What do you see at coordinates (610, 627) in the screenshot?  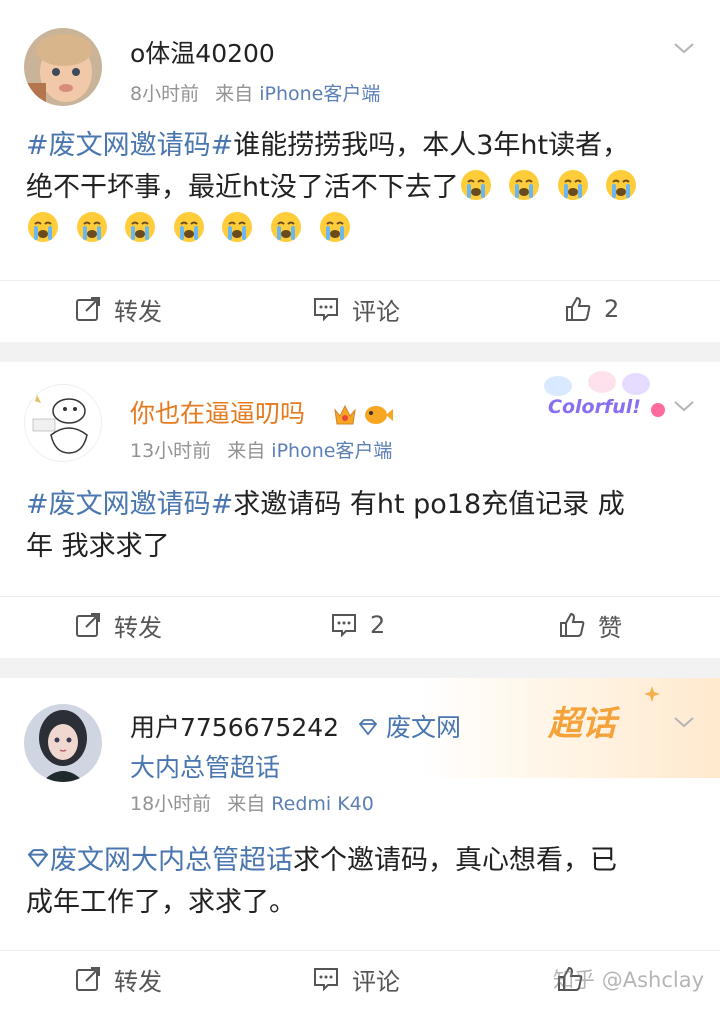 I see `like-label: 赞` at bounding box center [610, 627].